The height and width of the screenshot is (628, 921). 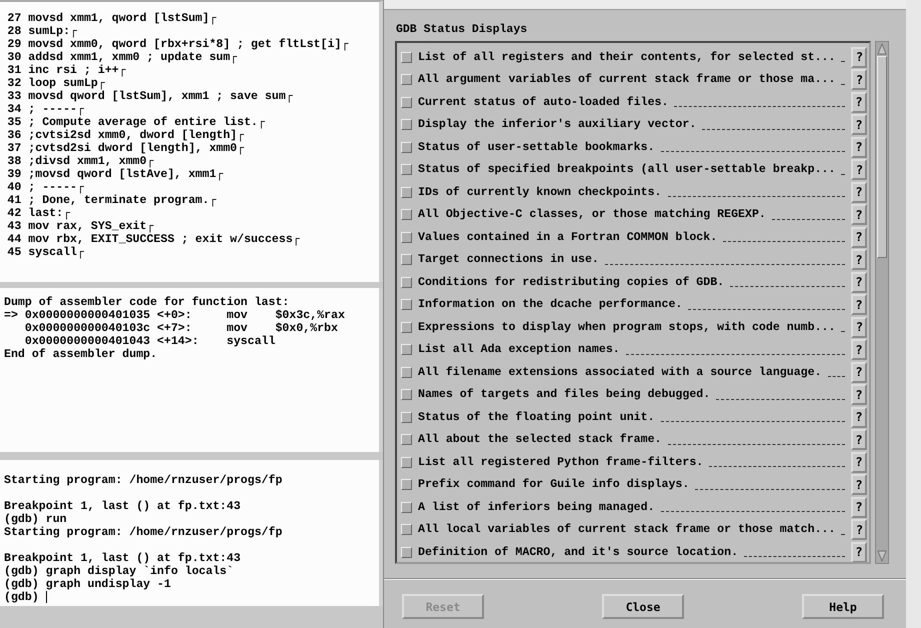 I want to click on display-label: All Objective-C classes, or those matching REGEXP., so click(x=592, y=215).